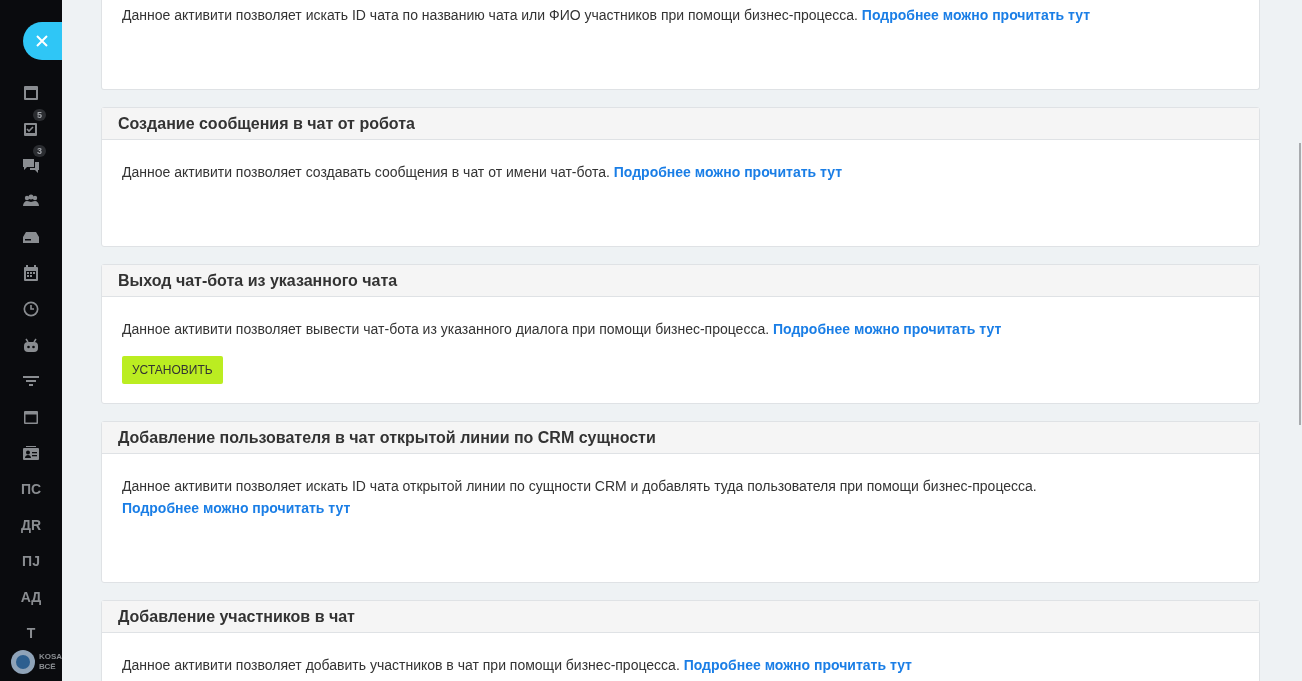  I want to click on card-title: Добавление пользователя в чат открытой линии по CRM сущности, so click(387, 437).